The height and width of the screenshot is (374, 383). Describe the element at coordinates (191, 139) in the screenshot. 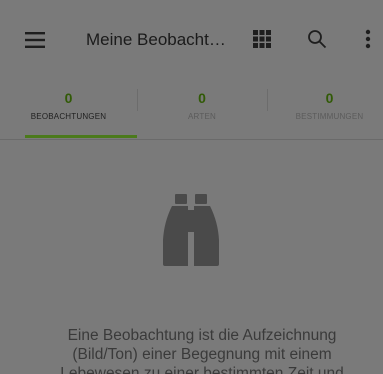

I see `tabs-divider-line` at that location.